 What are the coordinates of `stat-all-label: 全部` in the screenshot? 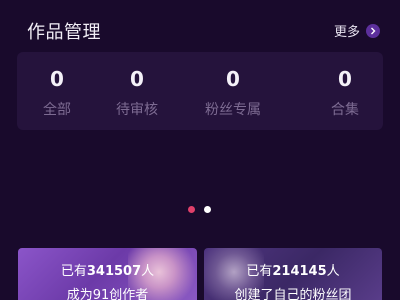 It's located at (57, 110).